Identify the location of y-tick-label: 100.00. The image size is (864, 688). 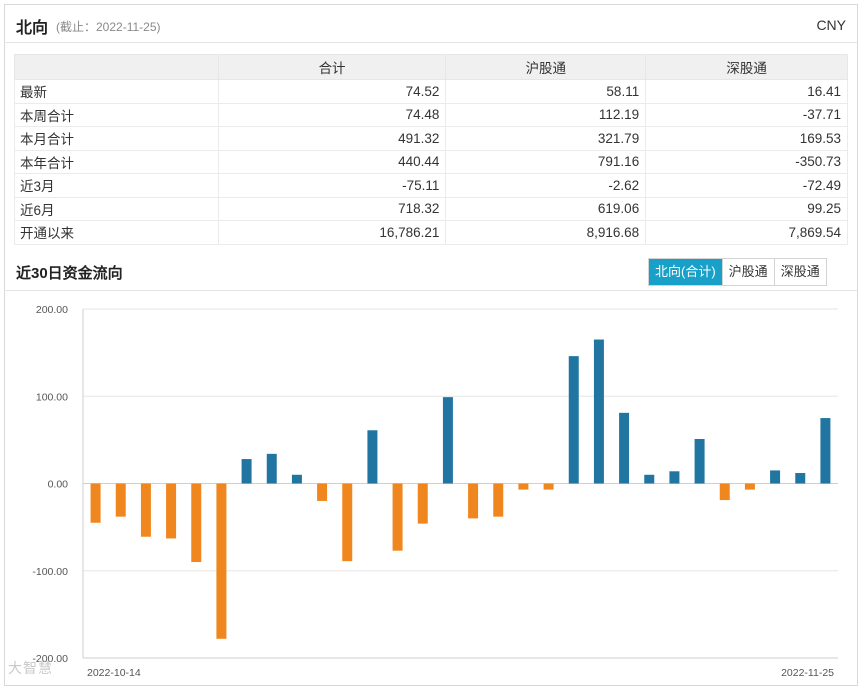
(52, 397).